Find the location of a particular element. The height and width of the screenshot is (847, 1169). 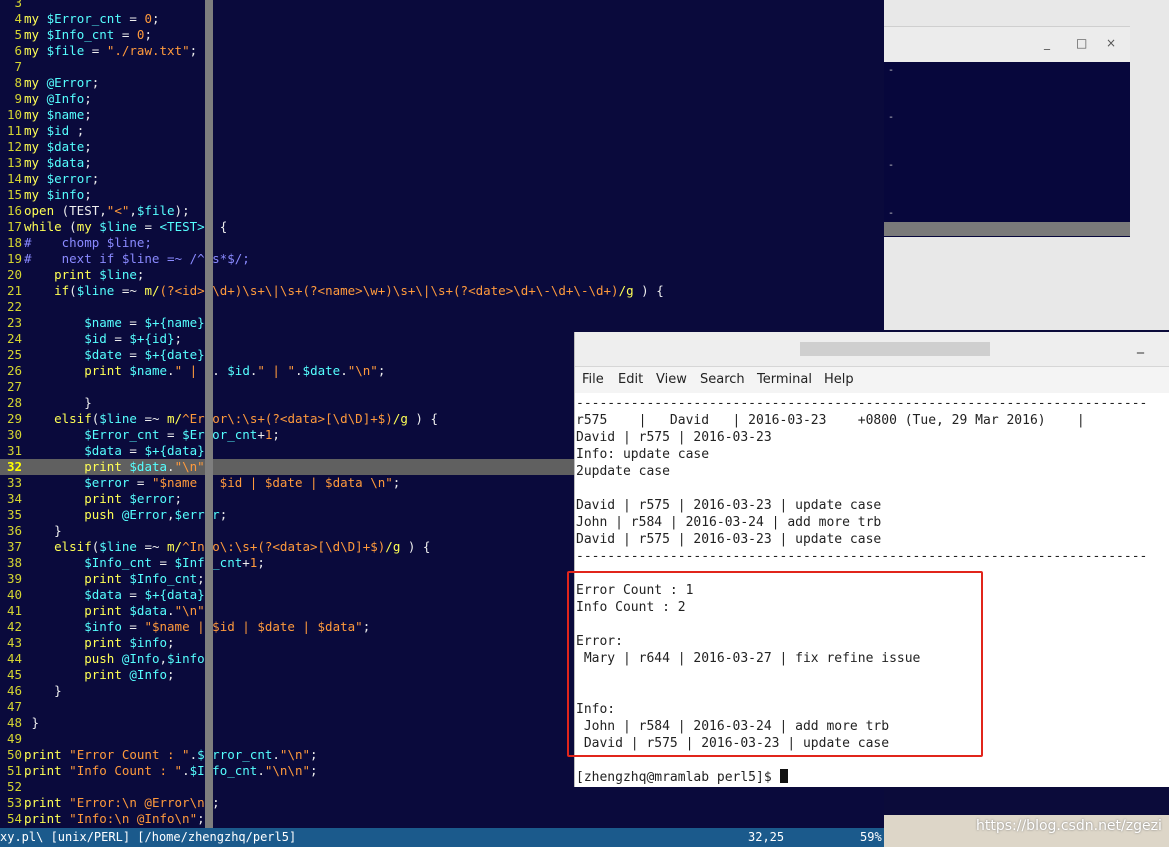

code-text: print "Info:\n @Info\n"; is located at coordinates (113, 818).